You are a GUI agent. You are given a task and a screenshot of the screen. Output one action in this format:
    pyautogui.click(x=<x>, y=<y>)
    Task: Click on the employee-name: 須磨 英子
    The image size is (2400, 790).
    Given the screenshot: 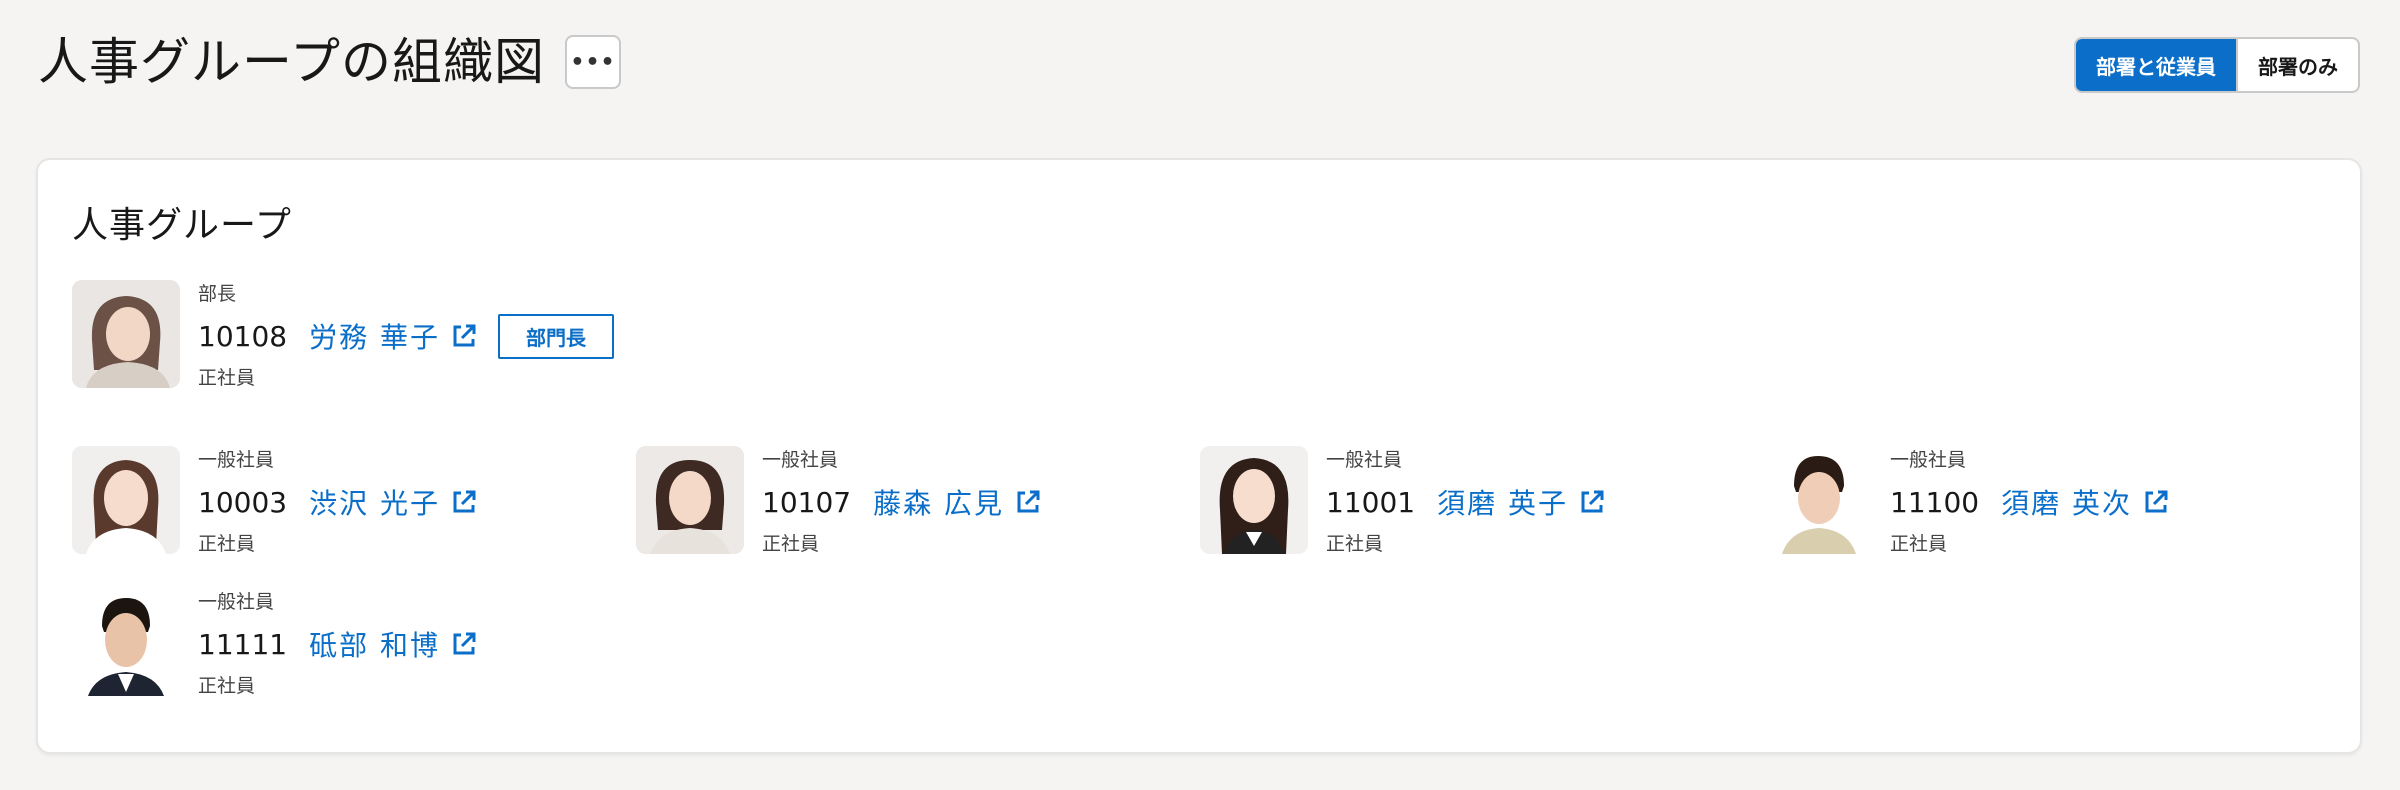 What is the action you would take?
    pyautogui.click(x=1502, y=503)
    